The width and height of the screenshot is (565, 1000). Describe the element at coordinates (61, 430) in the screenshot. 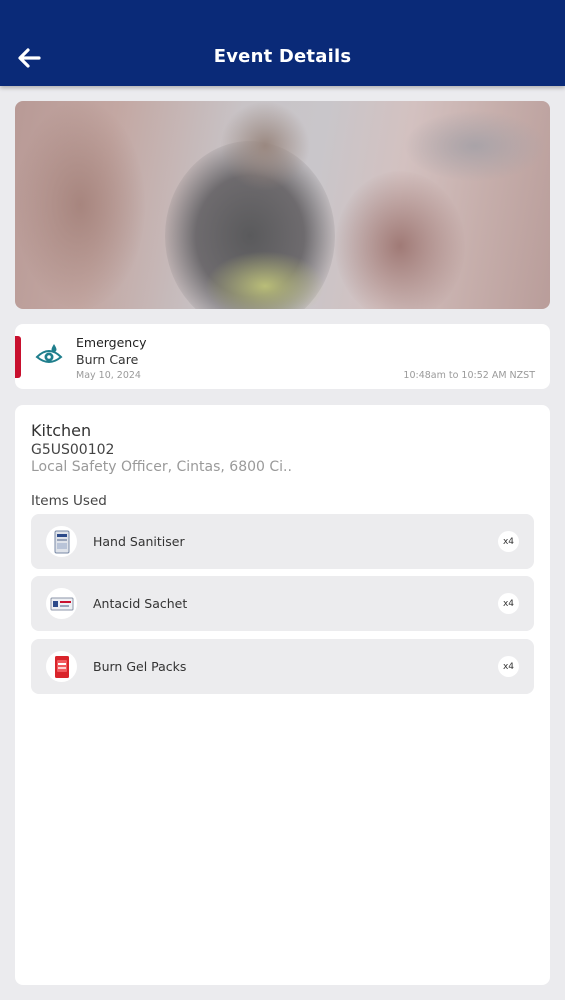

I see `location-name: Kitchen` at that location.